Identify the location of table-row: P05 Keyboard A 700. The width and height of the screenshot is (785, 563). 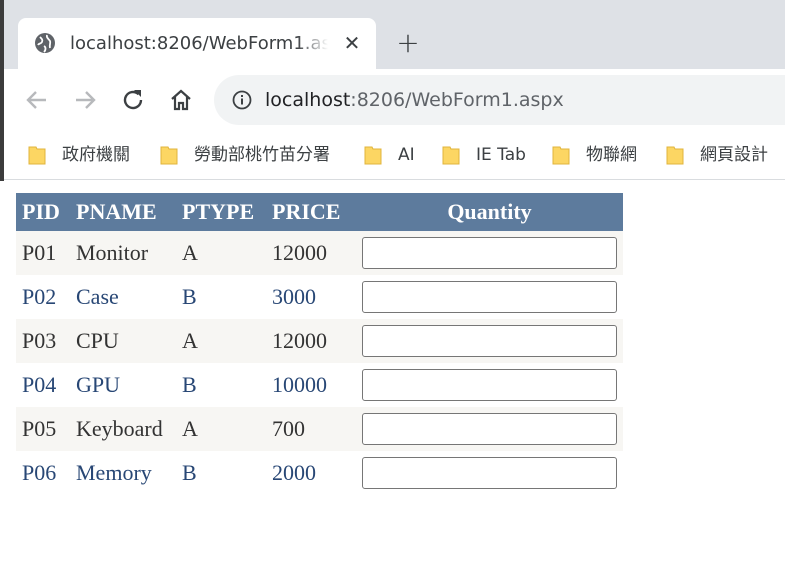
(319, 429).